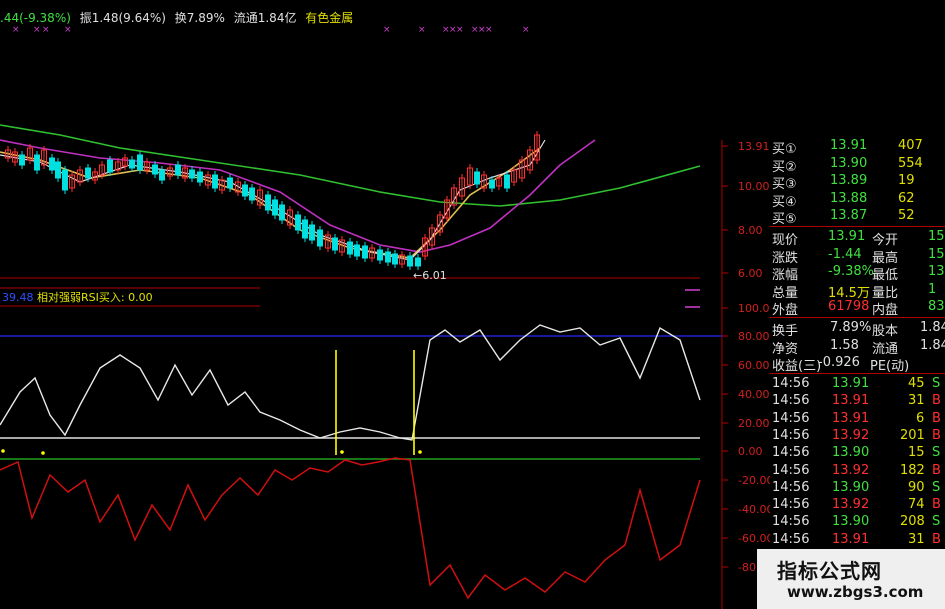 This screenshot has height=609, width=945. Describe the element at coordinates (936, 470) in the screenshot. I see `trade-side: B` at that location.